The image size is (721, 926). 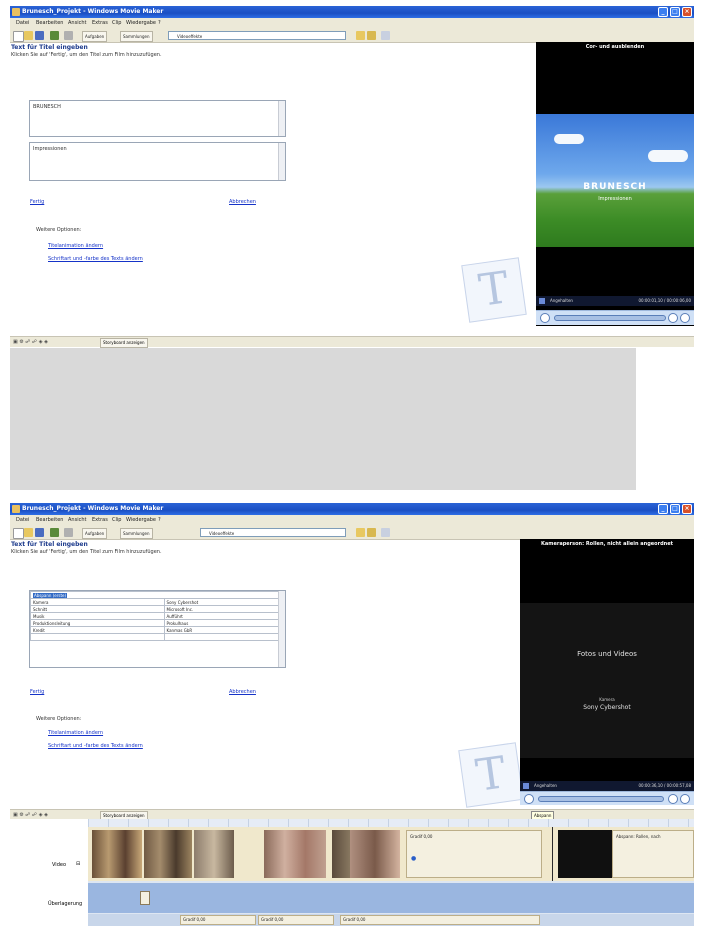 I want to click on title-watermark-icon: T, so click(x=491, y=775).